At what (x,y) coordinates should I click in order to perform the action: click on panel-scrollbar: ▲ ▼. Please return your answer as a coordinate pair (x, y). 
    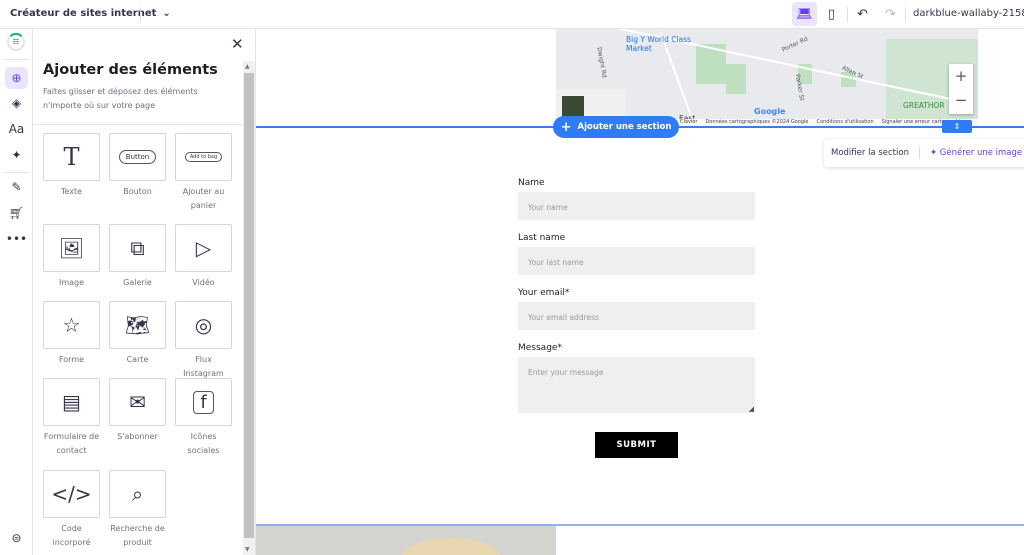
    Looking at the image, I should click on (249, 308).